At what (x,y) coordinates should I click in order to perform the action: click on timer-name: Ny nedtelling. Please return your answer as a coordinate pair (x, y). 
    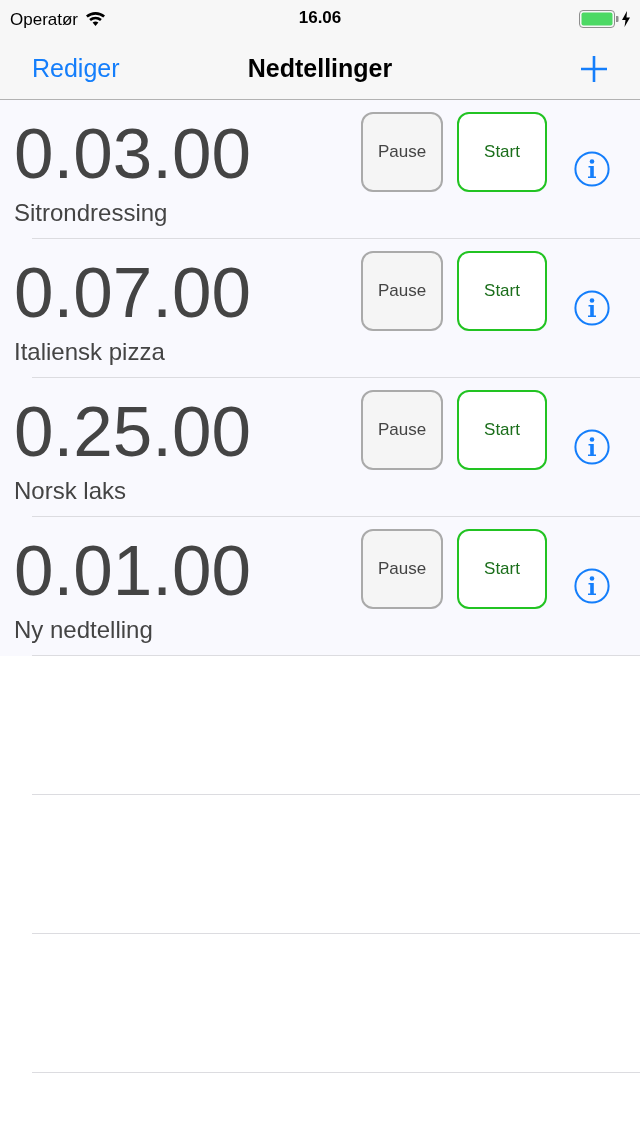
    Looking at the image, I should click on (84, 630).